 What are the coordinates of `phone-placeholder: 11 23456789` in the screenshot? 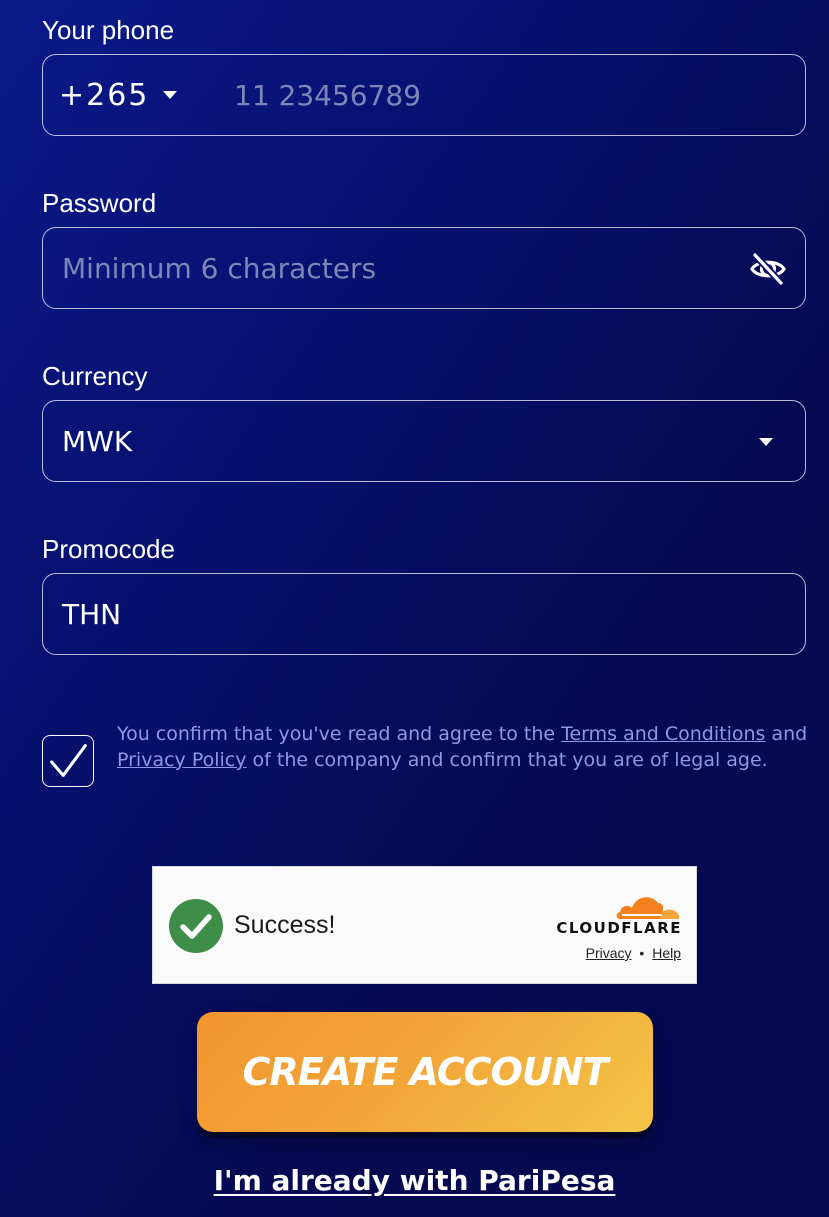 It's located at (328, 95).